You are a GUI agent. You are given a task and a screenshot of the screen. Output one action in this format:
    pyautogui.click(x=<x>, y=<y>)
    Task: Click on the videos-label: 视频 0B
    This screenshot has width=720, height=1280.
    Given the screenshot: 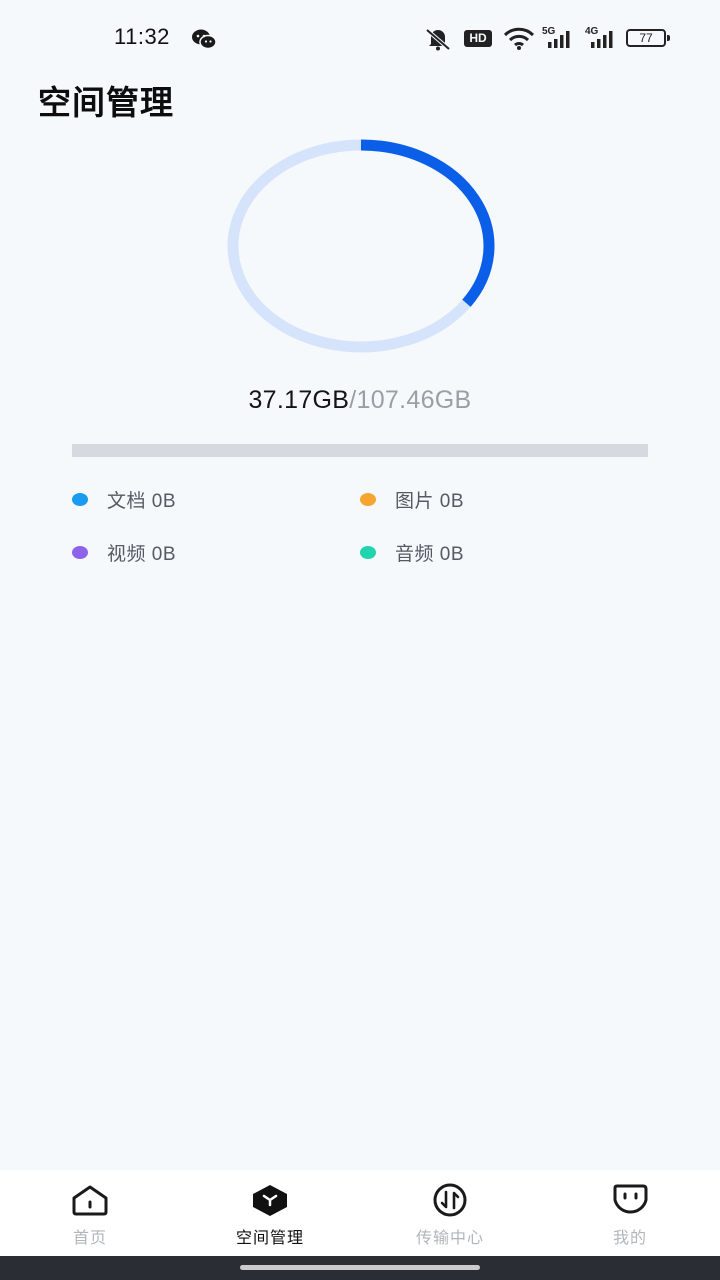 What is the action you would take?
    pyautogui.click(x=142, y=554)
    